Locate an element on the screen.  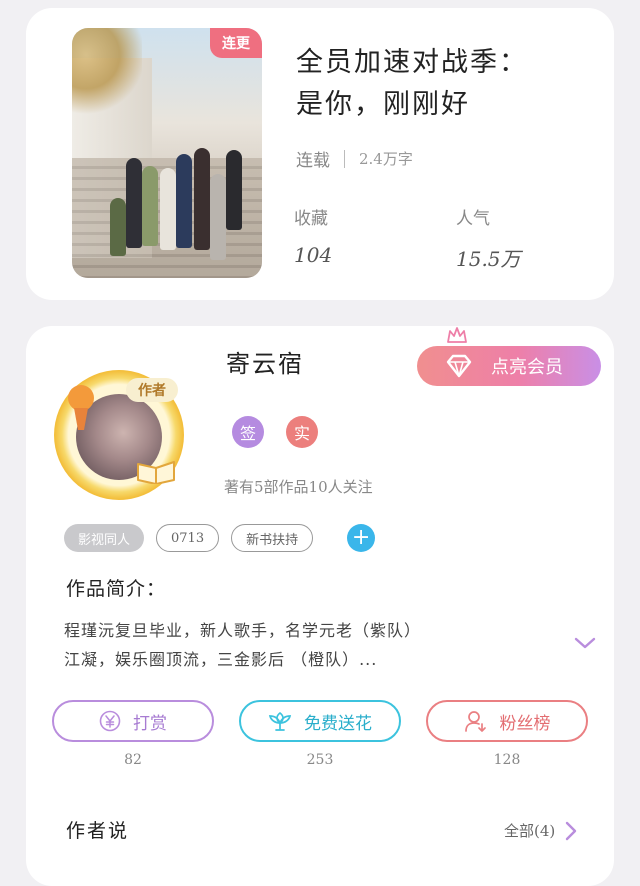
book-tags: 影视同人 0713 新书扶持 + is located at coordinates (220, 538).